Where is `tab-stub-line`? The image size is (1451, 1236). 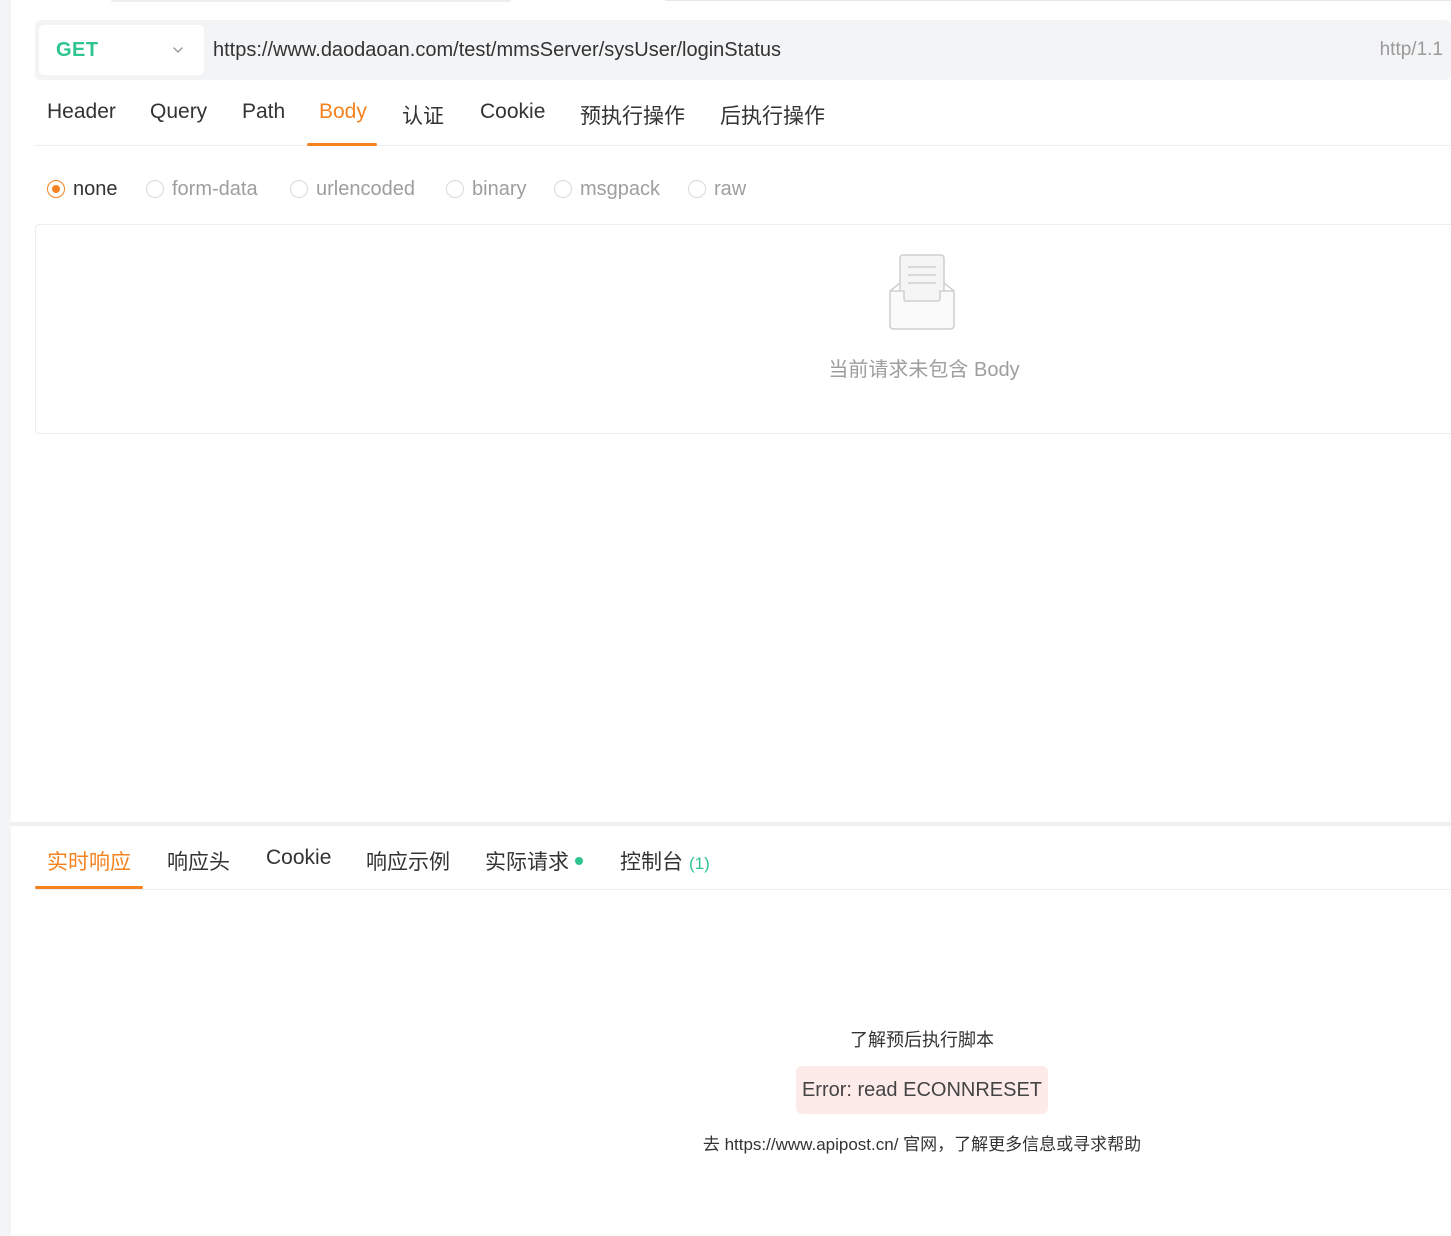 tab-stub-line is located at coordinates (1058, 0).